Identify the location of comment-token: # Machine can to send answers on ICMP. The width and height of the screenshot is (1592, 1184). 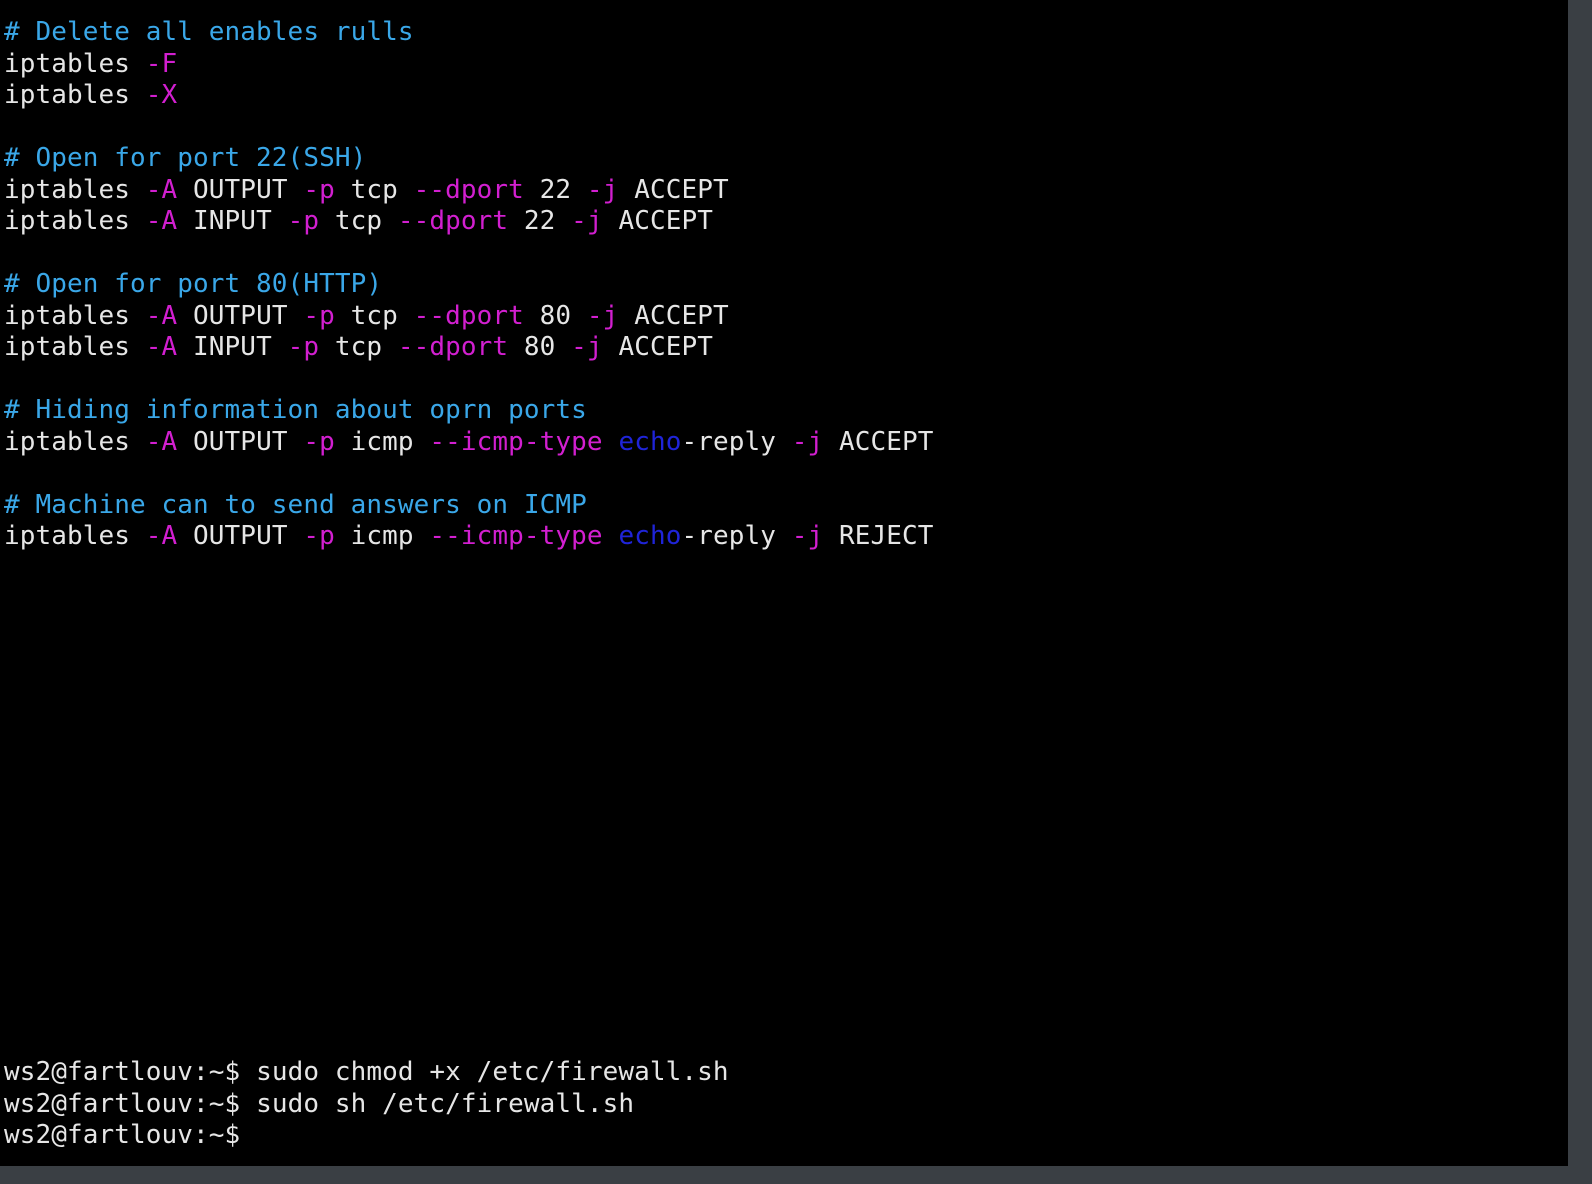
(295, 504).